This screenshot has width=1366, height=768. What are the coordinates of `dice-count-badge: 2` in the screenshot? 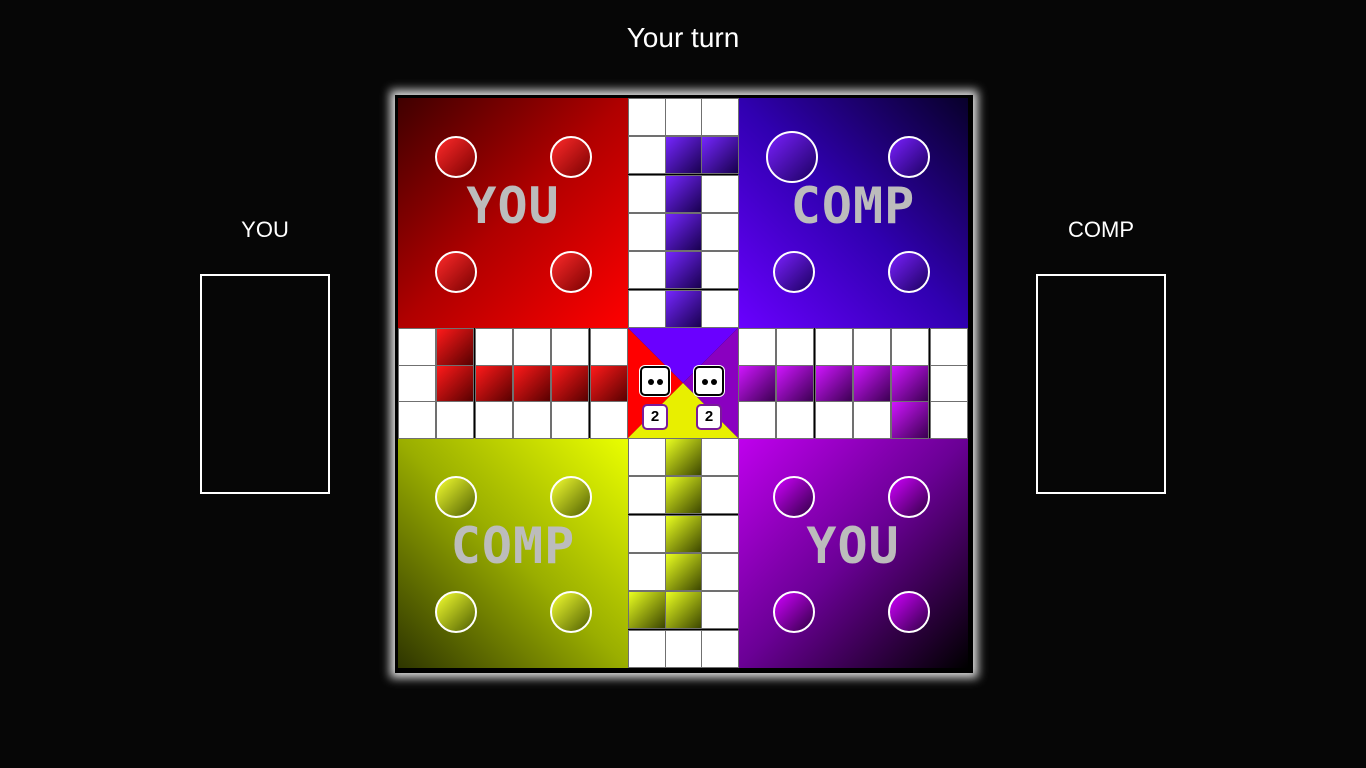 It's located at (709, 417).